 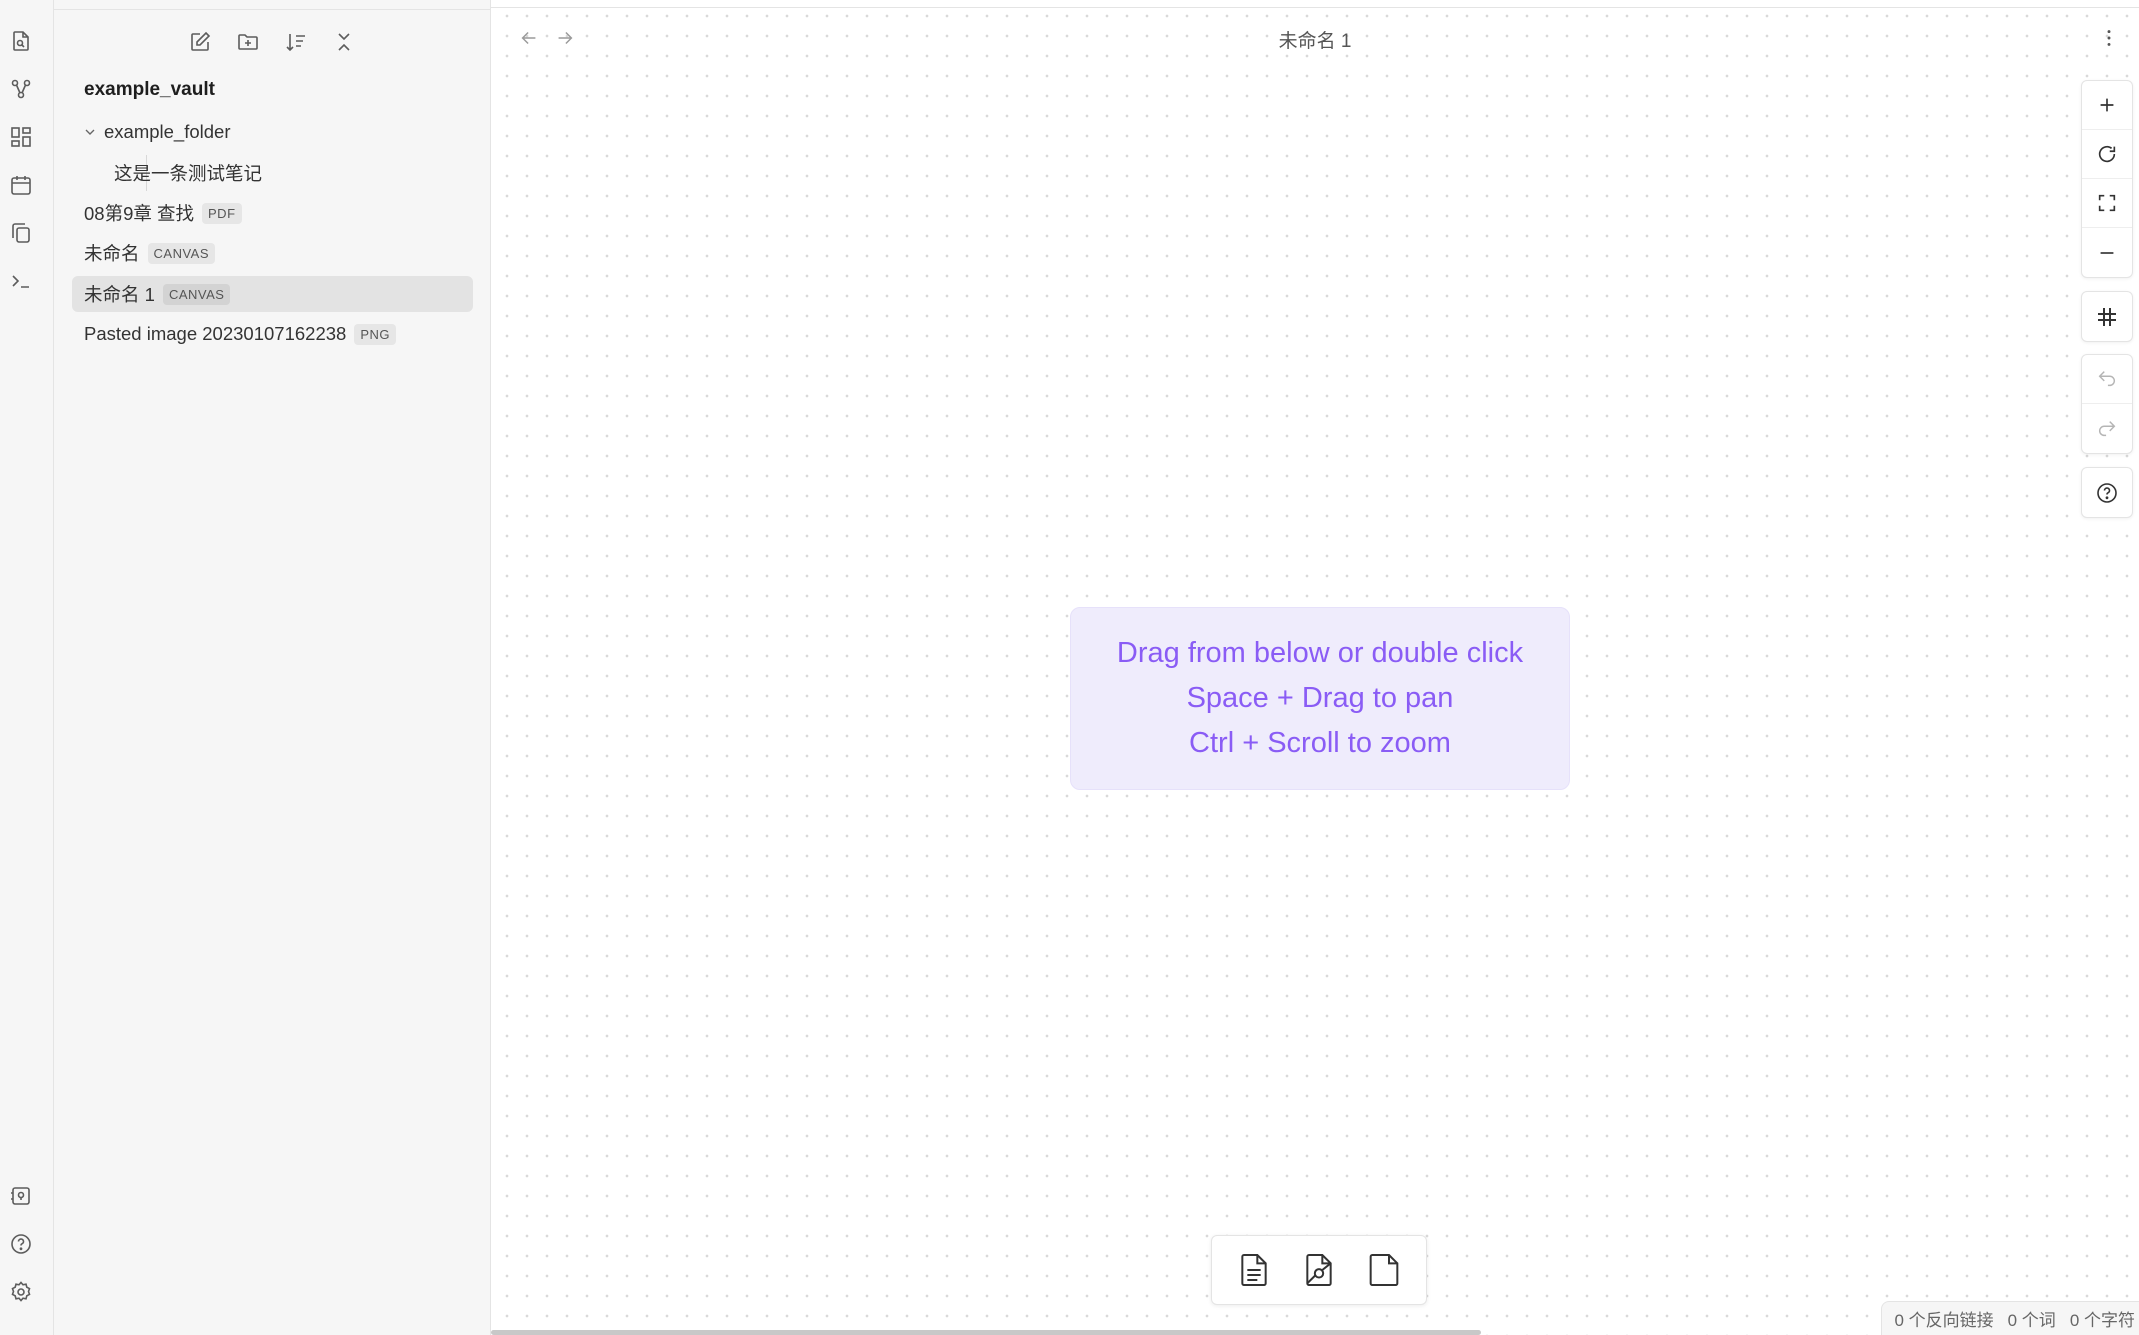 What do you see at coordinates (375, 334) in the screenshot?
I see `file-type-badge: PNG` at bounding box center [375, 334].